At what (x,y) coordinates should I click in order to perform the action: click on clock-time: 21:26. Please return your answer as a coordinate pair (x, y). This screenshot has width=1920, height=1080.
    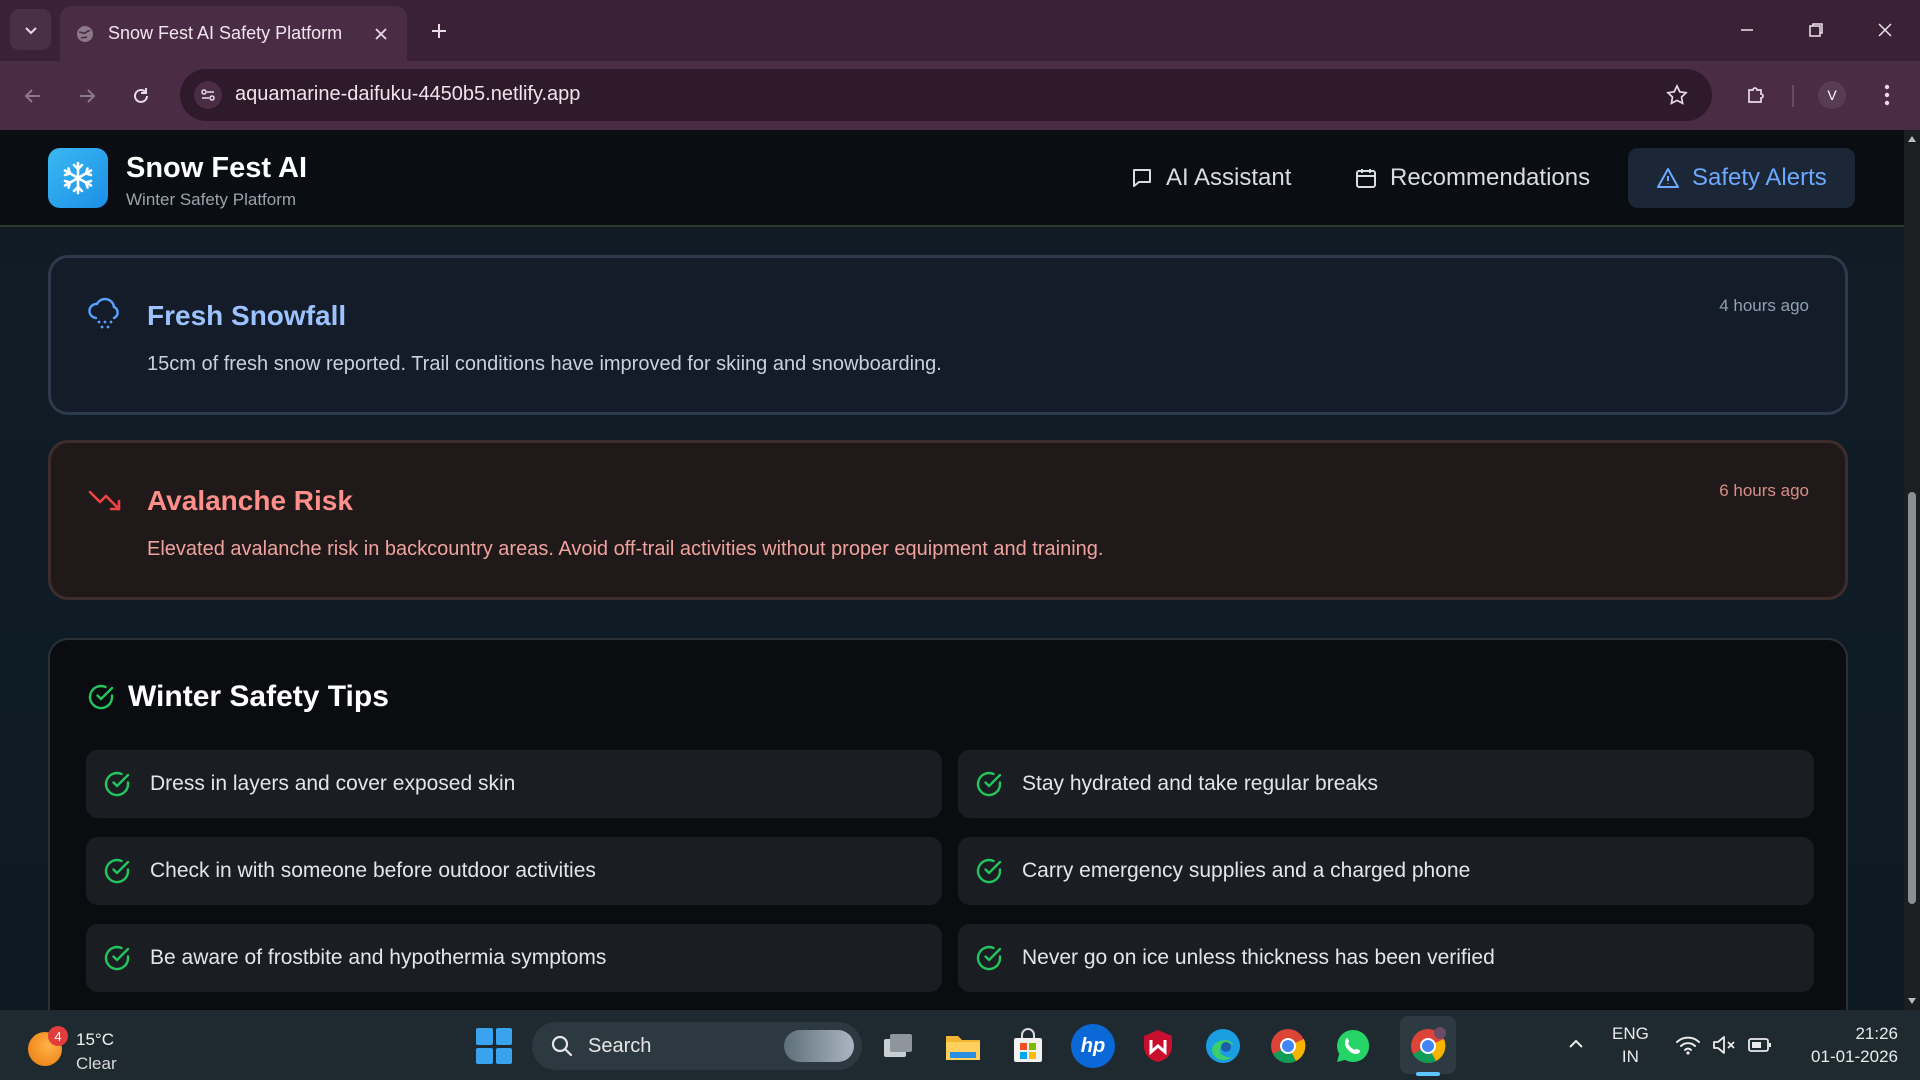
    Looking at the image, I should click on (1876, 1033).